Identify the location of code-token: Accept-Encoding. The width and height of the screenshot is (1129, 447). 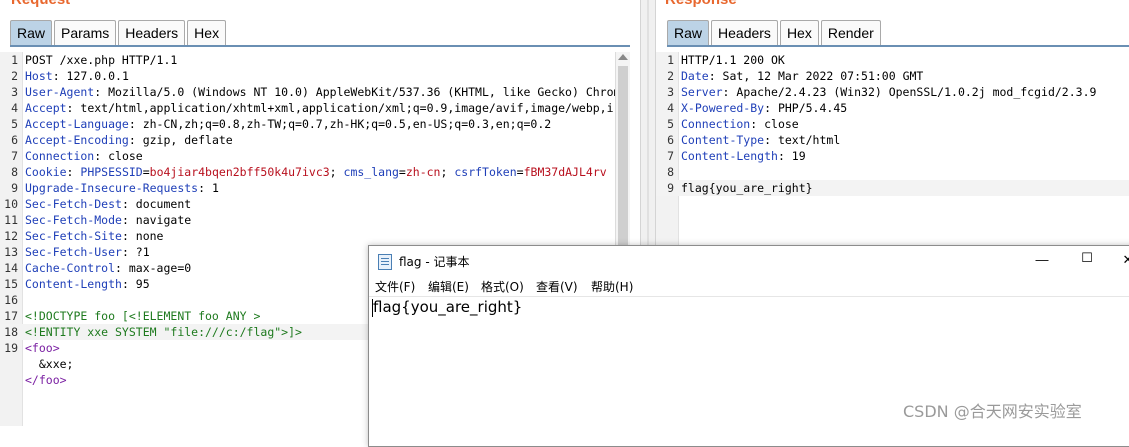
(77, 140).